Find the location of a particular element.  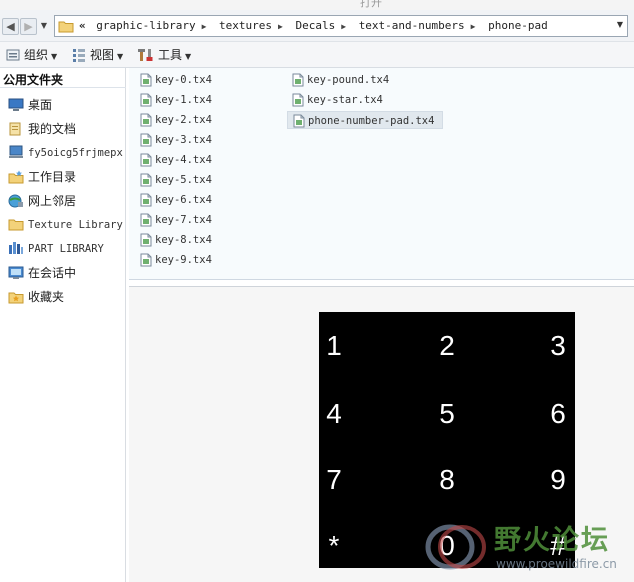

file-name: phone-number-pad.tx4 is located at coordinates (371, 121).